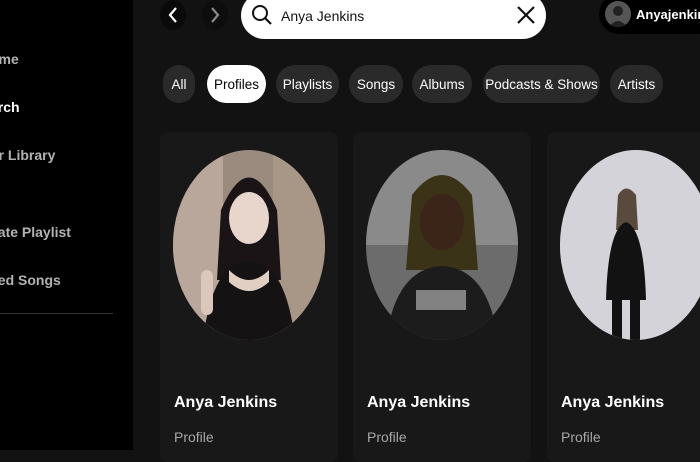 This screenshot has width=700, height=462. I want to click on avatar, so click(618, 14).